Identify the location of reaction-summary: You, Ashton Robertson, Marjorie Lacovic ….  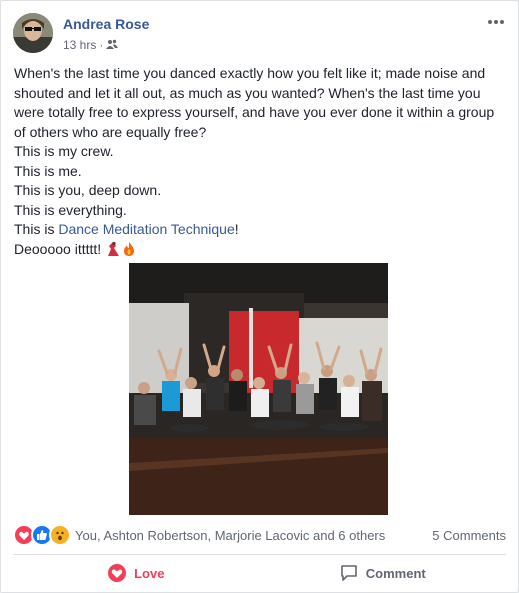
(230, 535).